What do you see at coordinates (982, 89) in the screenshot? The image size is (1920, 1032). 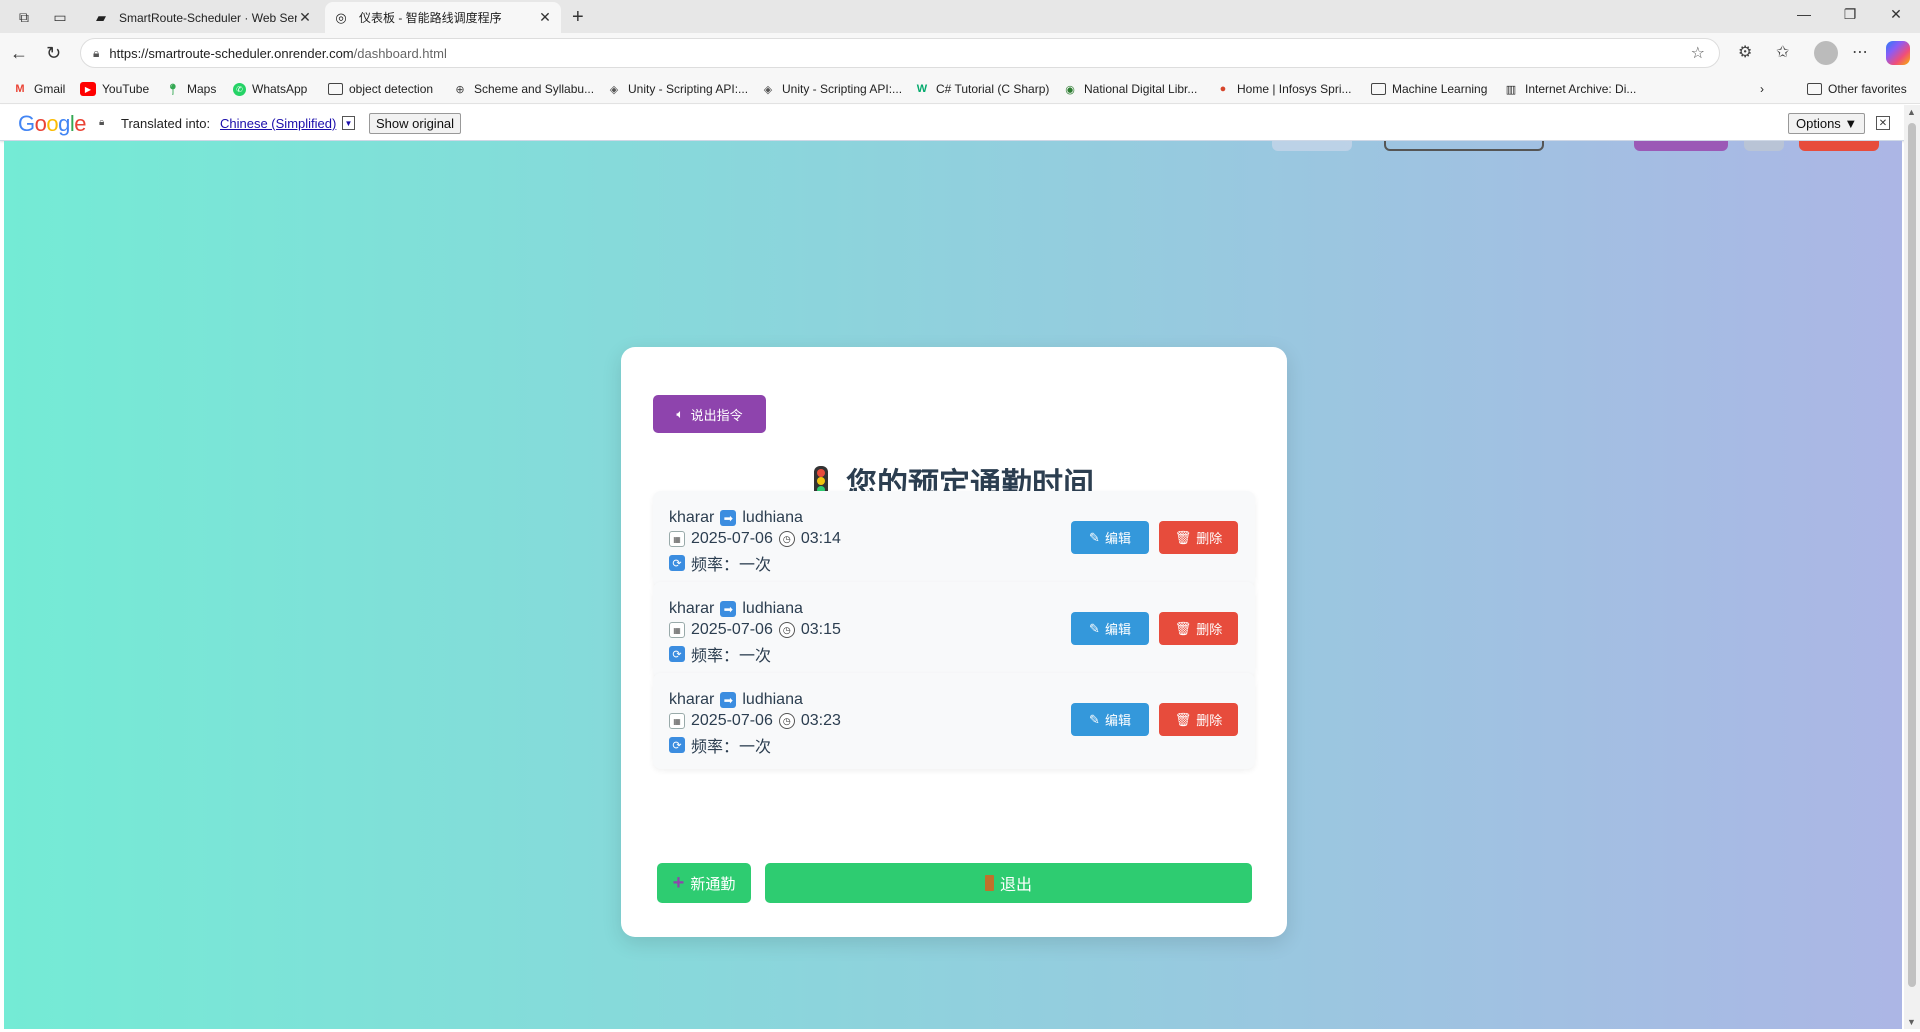 I see `bookmark-csharp: W C# Tutorial (C Sharp)` at bounding box center [982, 89].